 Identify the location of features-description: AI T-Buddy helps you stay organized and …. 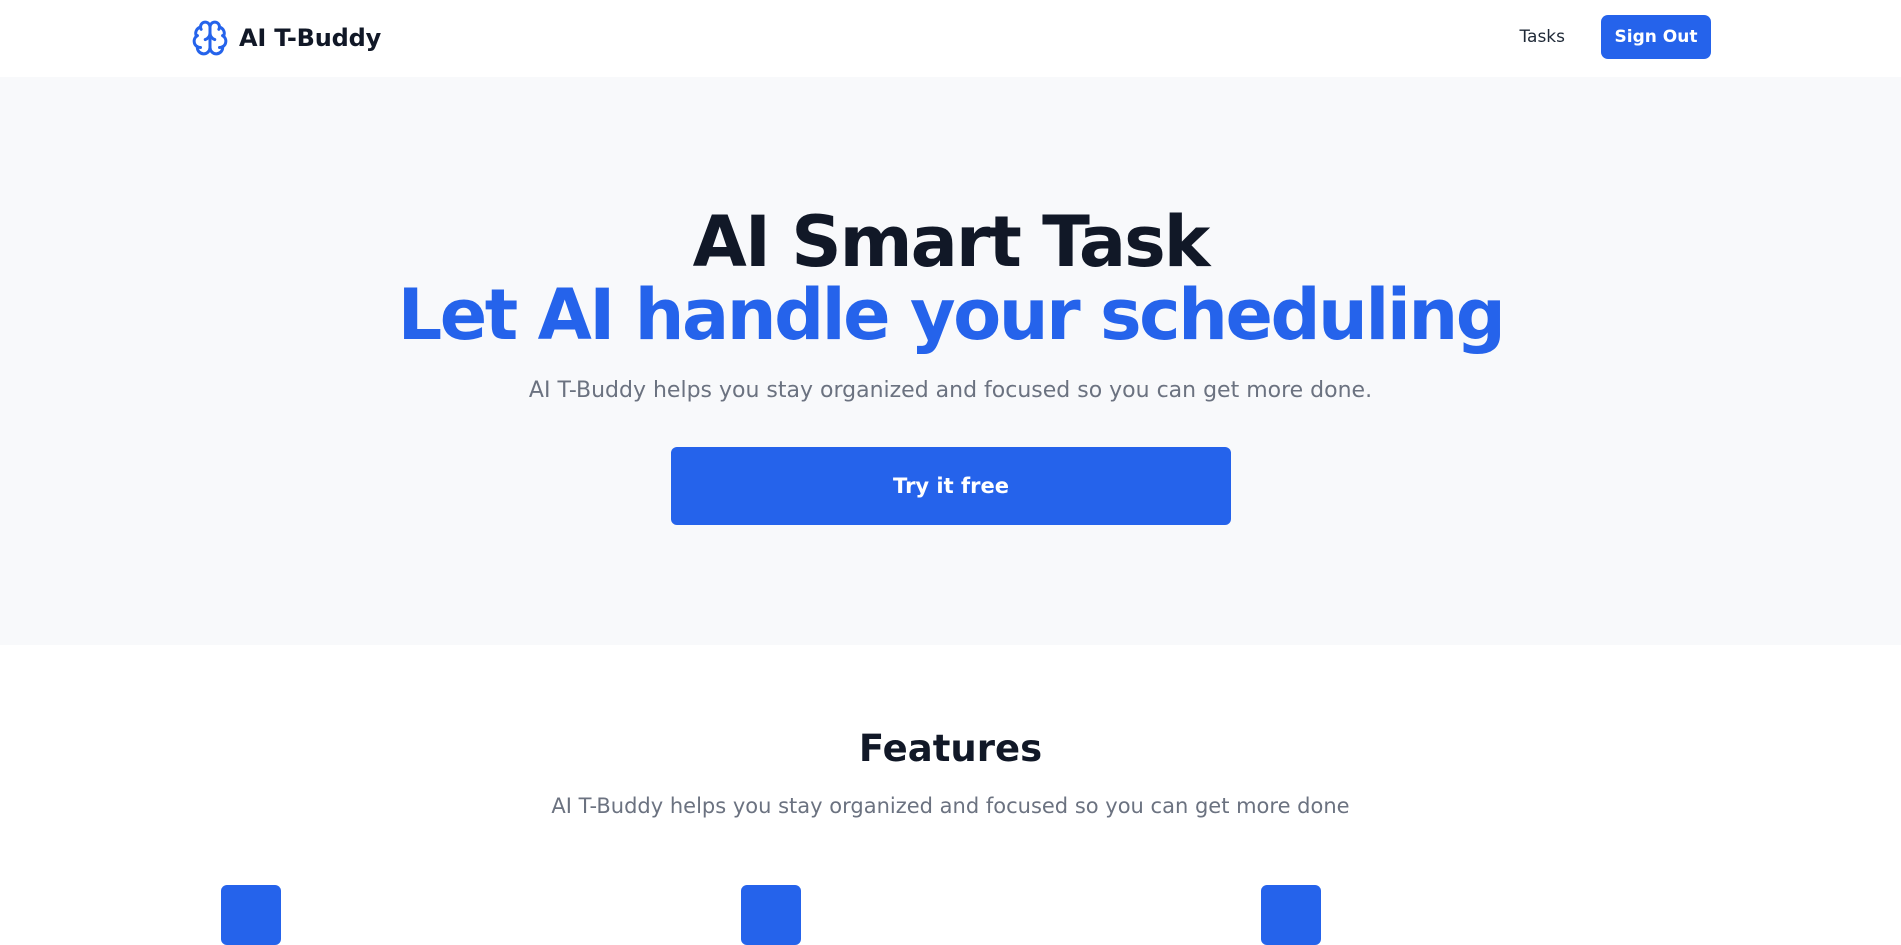
(950, 806).